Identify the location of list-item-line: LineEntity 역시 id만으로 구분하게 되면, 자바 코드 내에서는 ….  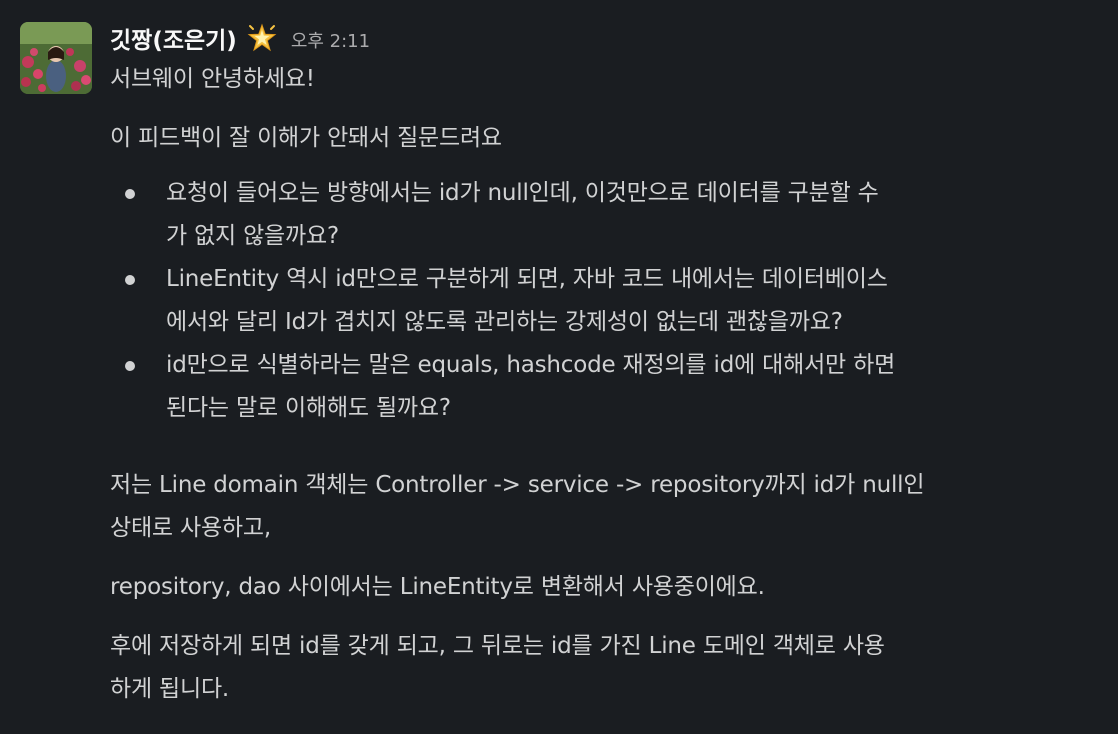
(527, 279).